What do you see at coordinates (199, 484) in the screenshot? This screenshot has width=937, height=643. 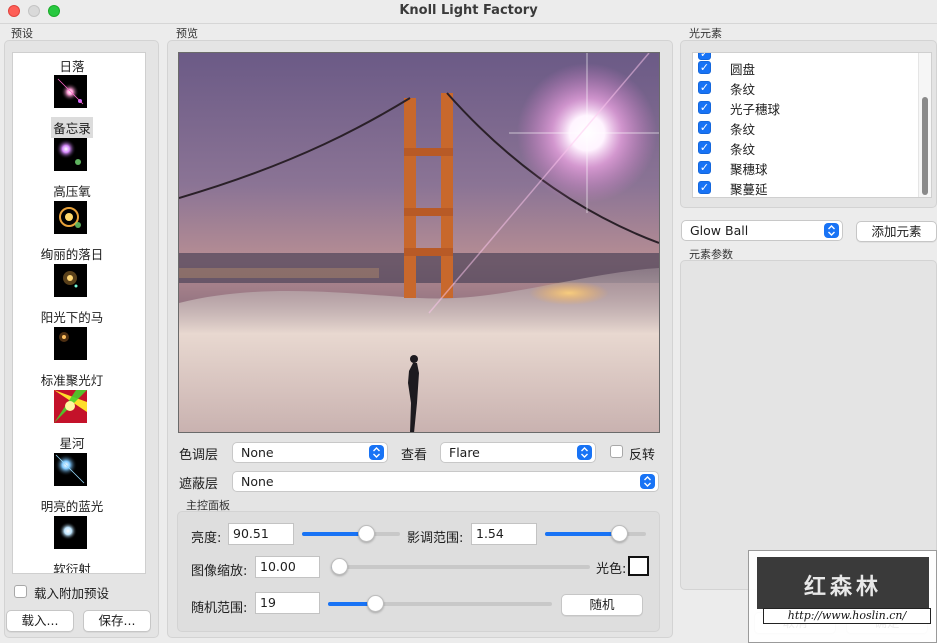 I see `mask-layer-label: 遮蔽层` at bounding box center [199, 484].